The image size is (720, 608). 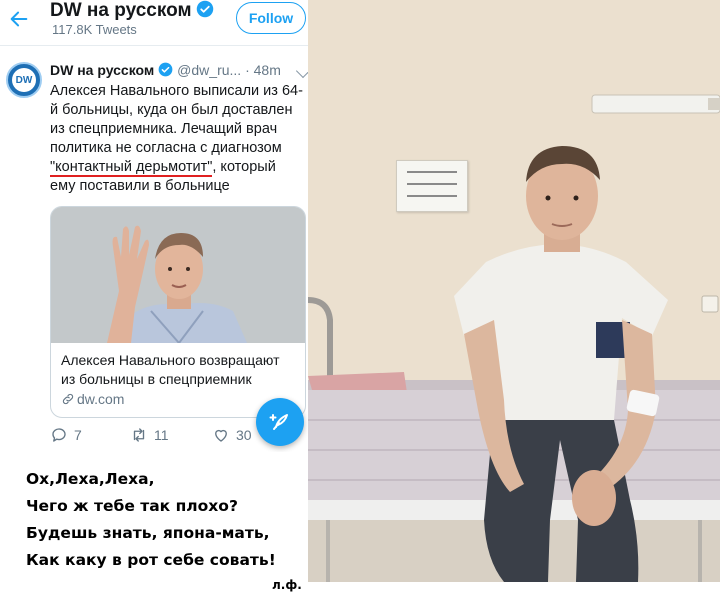 What do you see at coordinates (149, 435) in the screenshot?
I see `retweet-button: 11` at bounding box center [149, 435].